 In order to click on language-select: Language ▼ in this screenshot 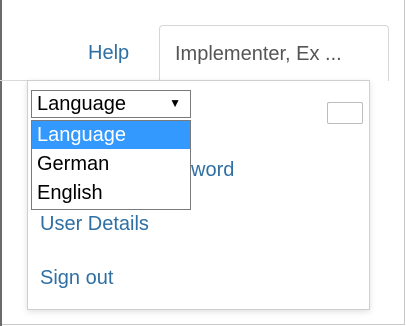, I will do `click(111, 104)`.